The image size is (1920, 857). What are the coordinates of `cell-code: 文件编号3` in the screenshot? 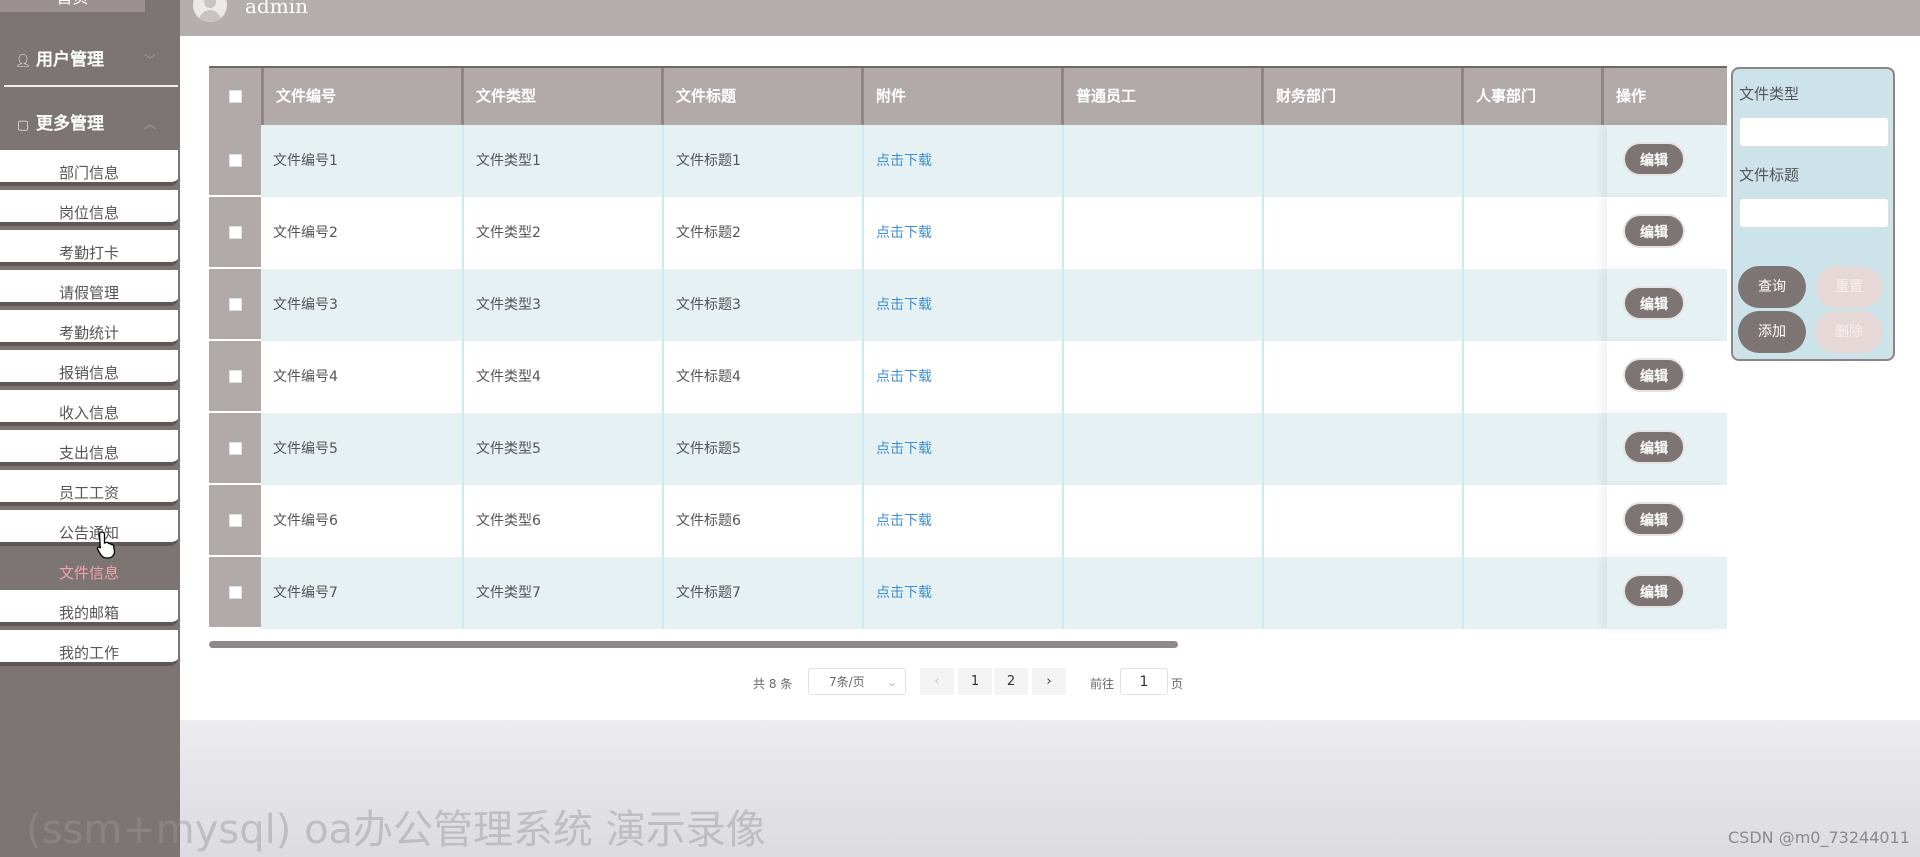 It's located at (362, 305).